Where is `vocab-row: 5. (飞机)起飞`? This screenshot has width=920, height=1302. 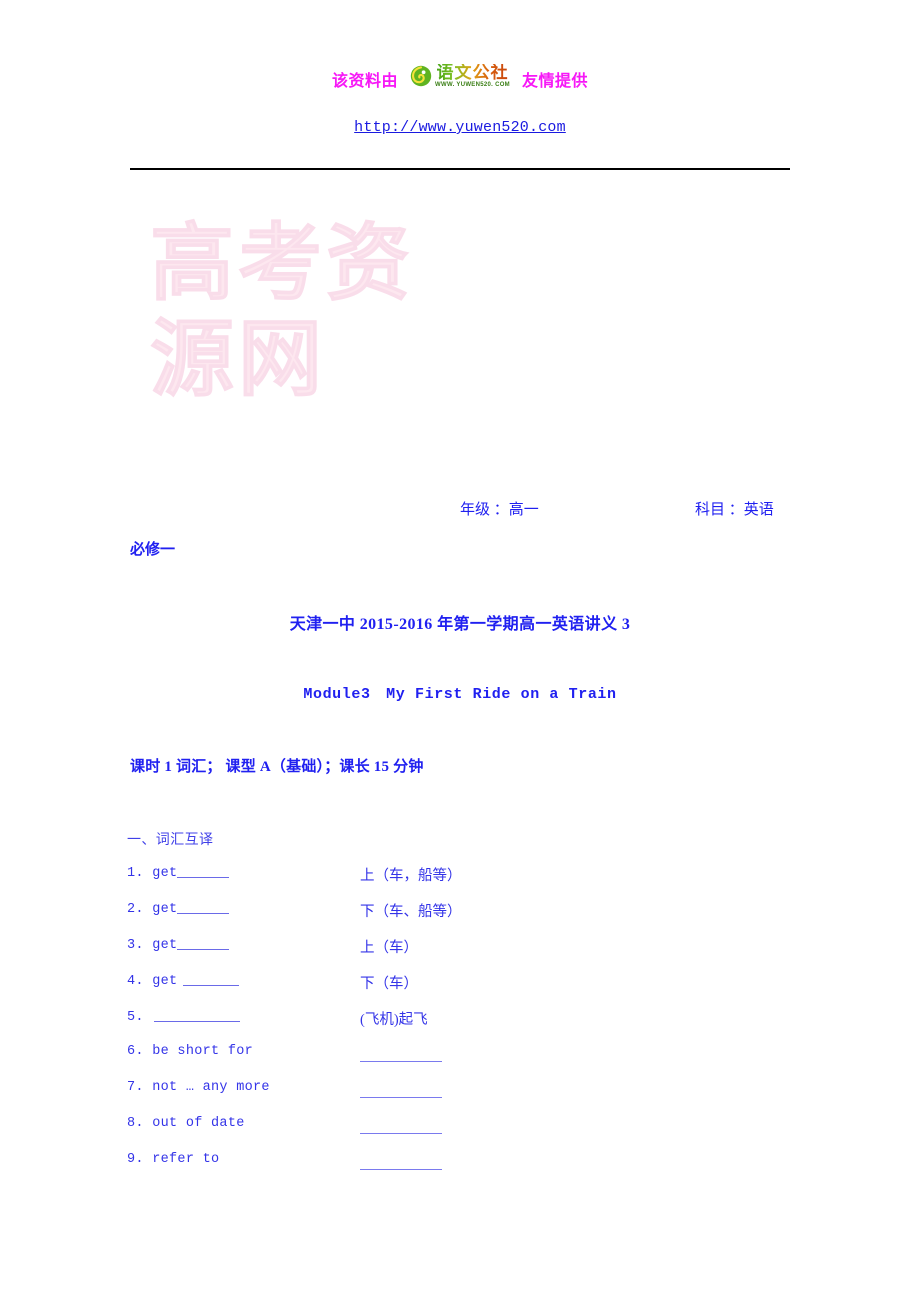 vocab-row: 5. (飞机)起飞 is located at coordinates (467, 1026).